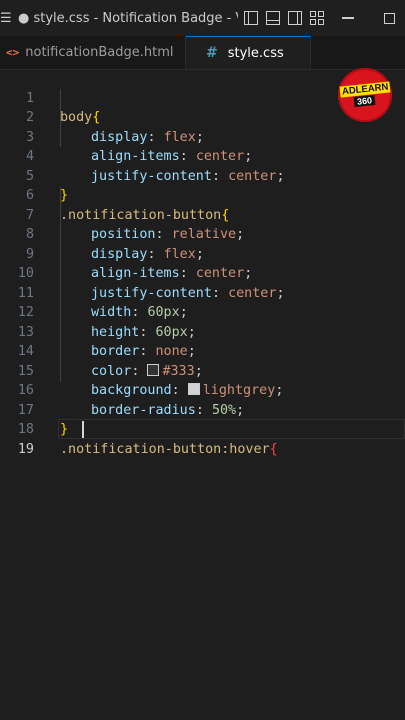  Describe the element at coordinates (273, 18) in the screenshot. I see `toggle-panel-icon` at that location.